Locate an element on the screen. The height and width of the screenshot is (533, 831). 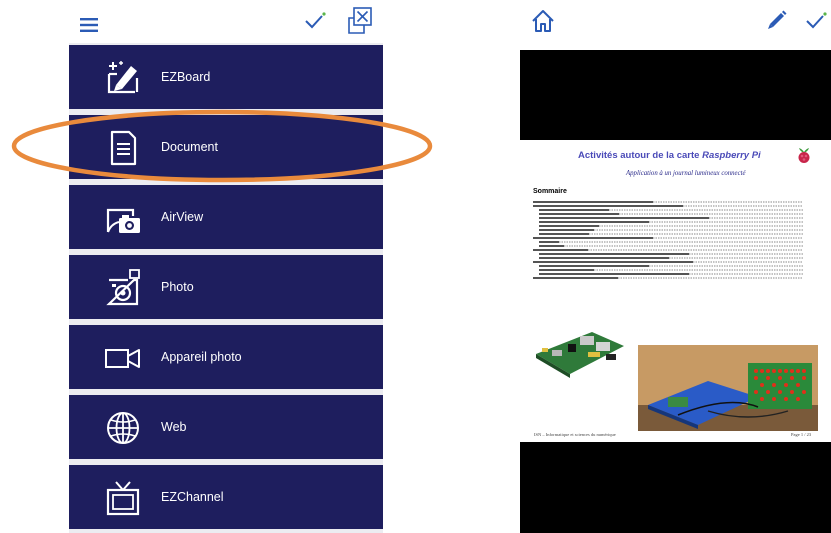
menu-item-label: Web is located at coordinates (174, 427).